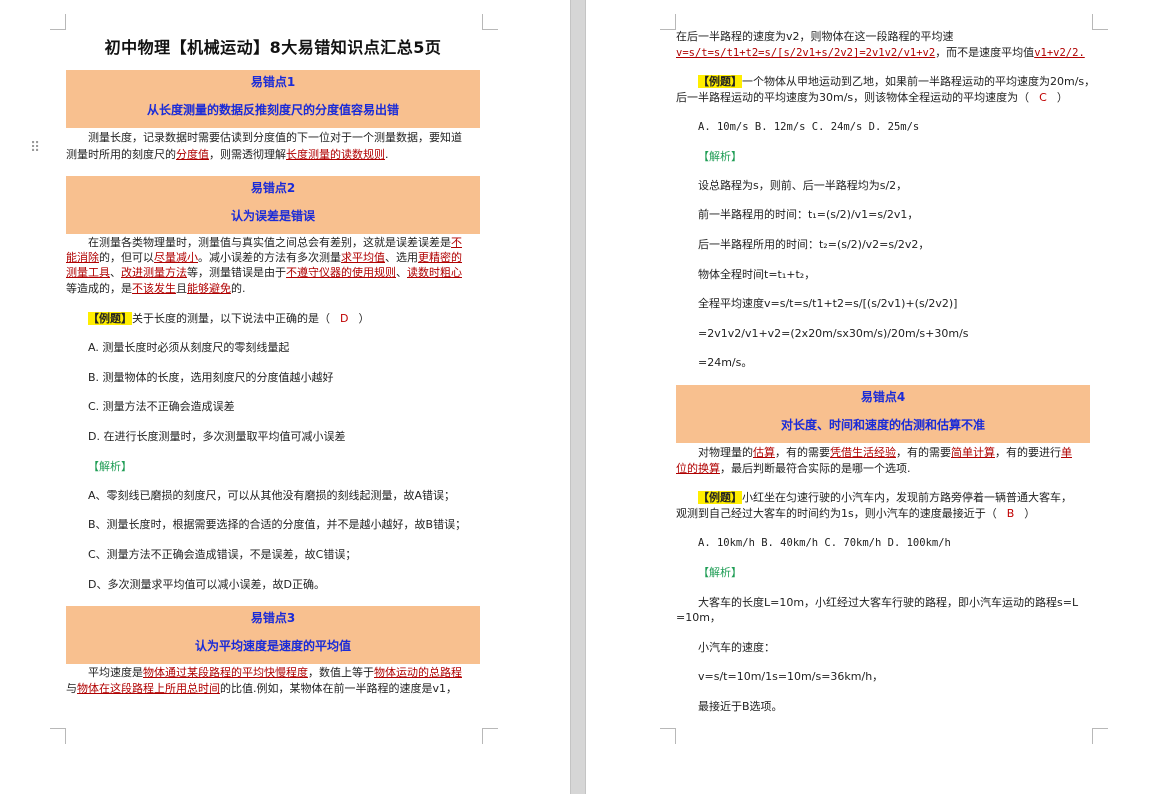  I want to click on paragraph-line: 在测量各类物理量时，测量值与真实值之间总会有差别，这就是误差误差是不, so click(275, 242).